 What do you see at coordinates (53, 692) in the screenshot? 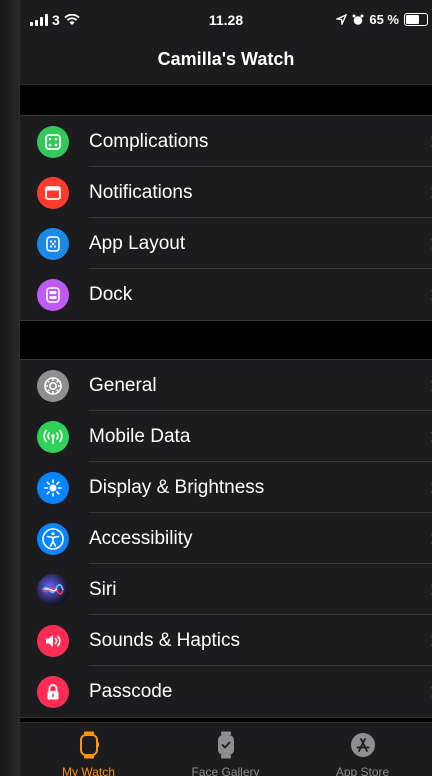
I see `lock-icon` at bounding box center [53, 692].